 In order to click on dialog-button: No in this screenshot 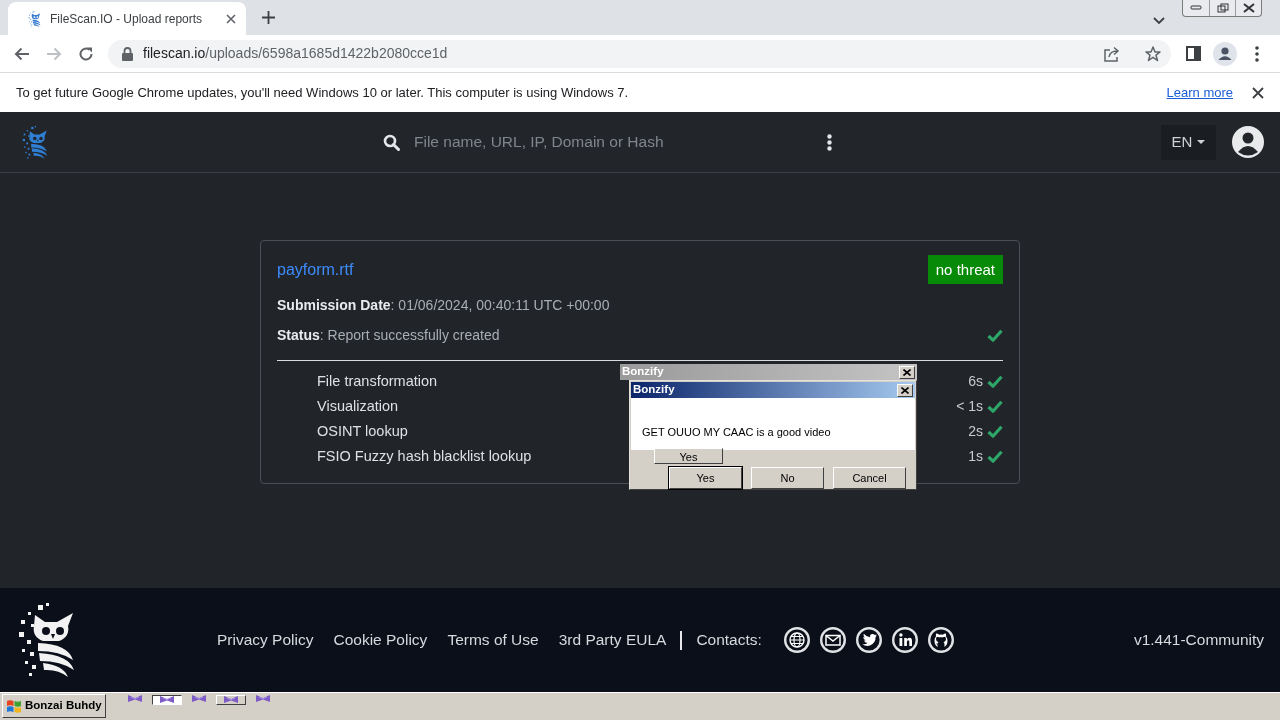, I will do `click(787, 478)`.